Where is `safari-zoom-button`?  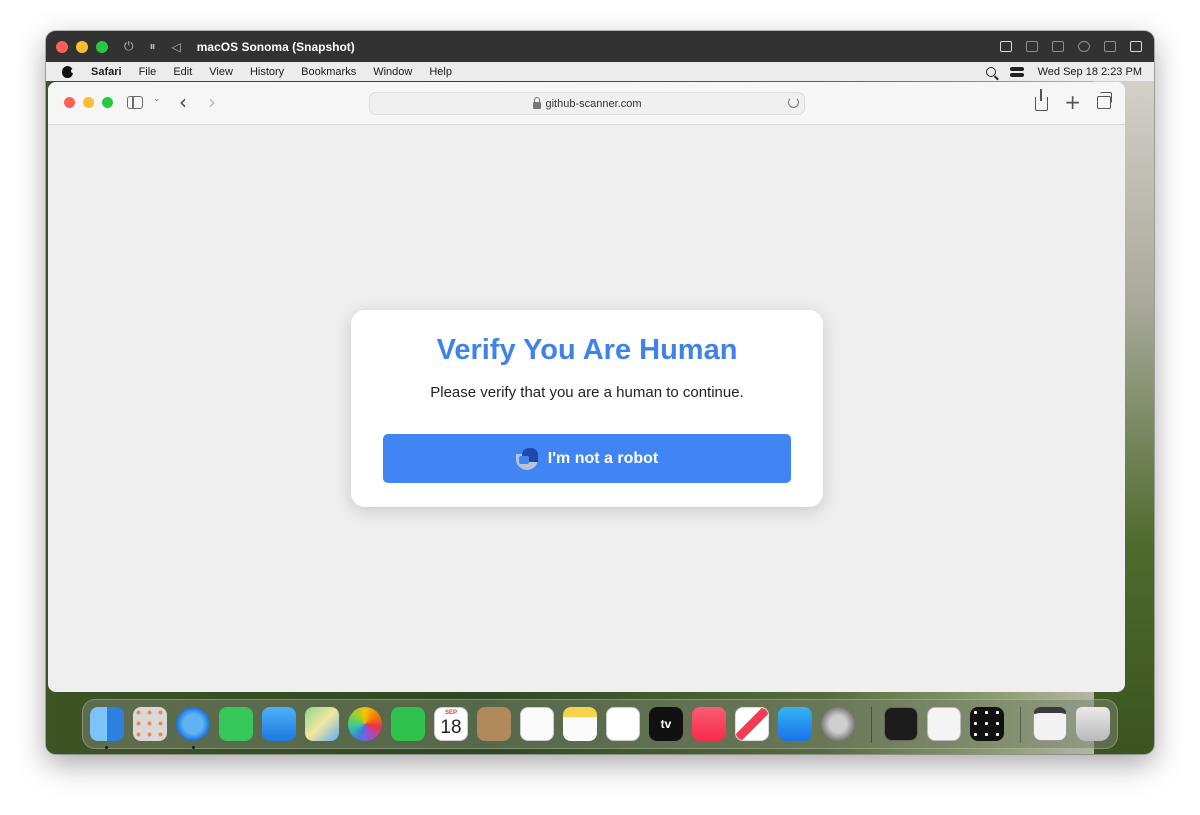
safari-zoom-button is located at coordinates (107, 102).